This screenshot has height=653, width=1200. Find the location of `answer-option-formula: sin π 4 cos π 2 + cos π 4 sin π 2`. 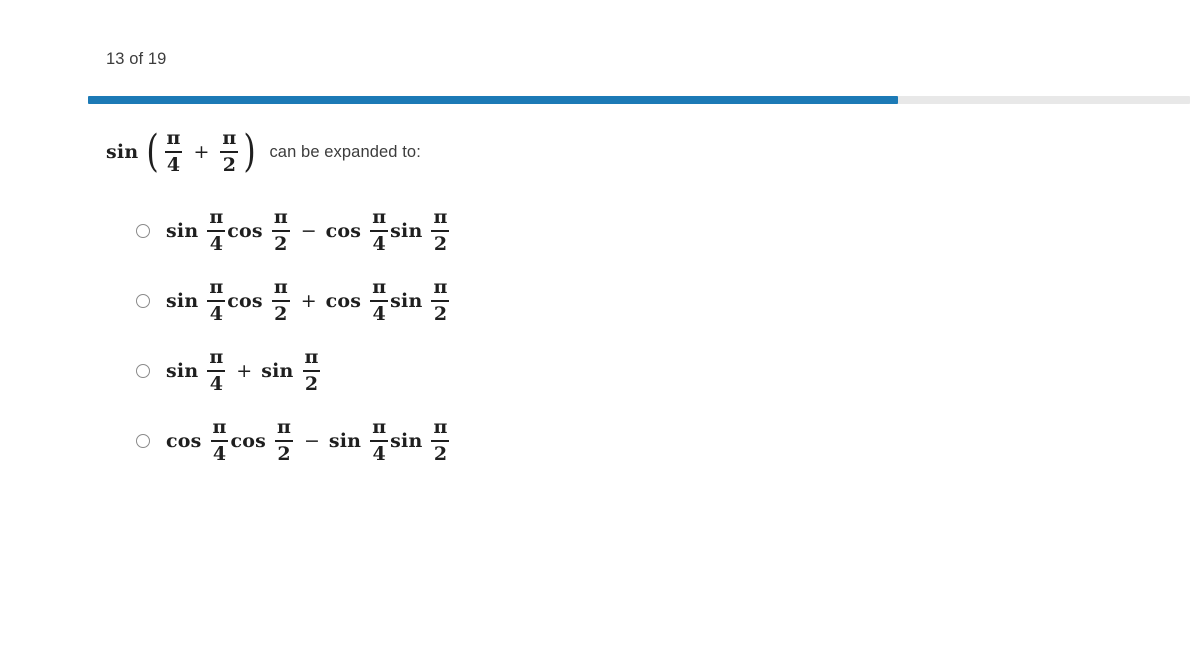

answer-option-formula: sin π 4 cos π 2 + cos π 4 sin π 2 is located at coordinates (308, 300).